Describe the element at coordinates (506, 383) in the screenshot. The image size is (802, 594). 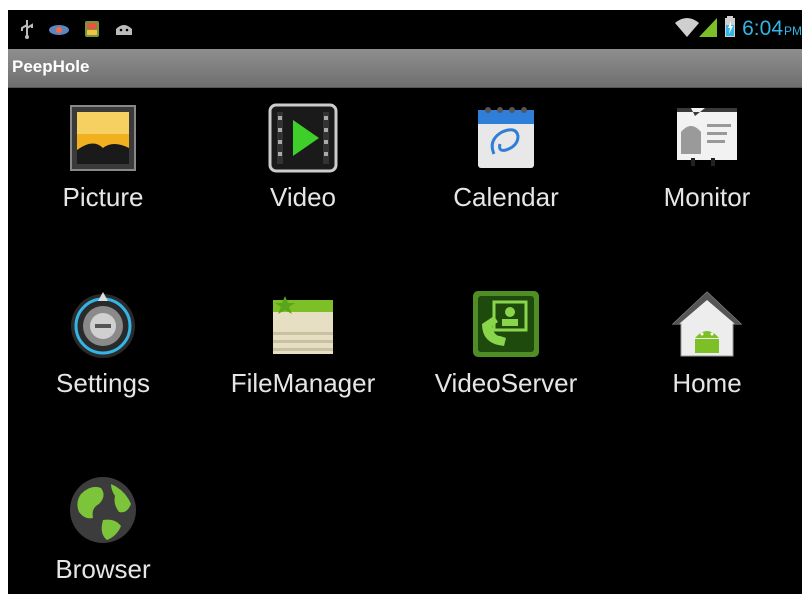
I see `app-label: VideoServer` at that location.